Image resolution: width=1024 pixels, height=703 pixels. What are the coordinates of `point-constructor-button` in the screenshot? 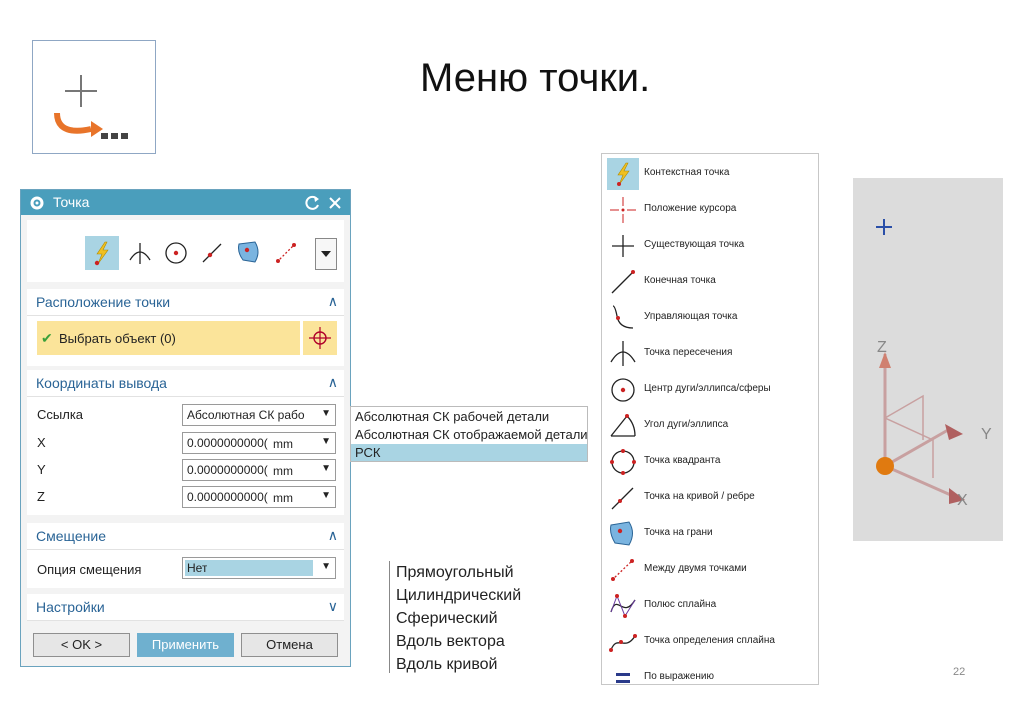 It's located at (319, 338).